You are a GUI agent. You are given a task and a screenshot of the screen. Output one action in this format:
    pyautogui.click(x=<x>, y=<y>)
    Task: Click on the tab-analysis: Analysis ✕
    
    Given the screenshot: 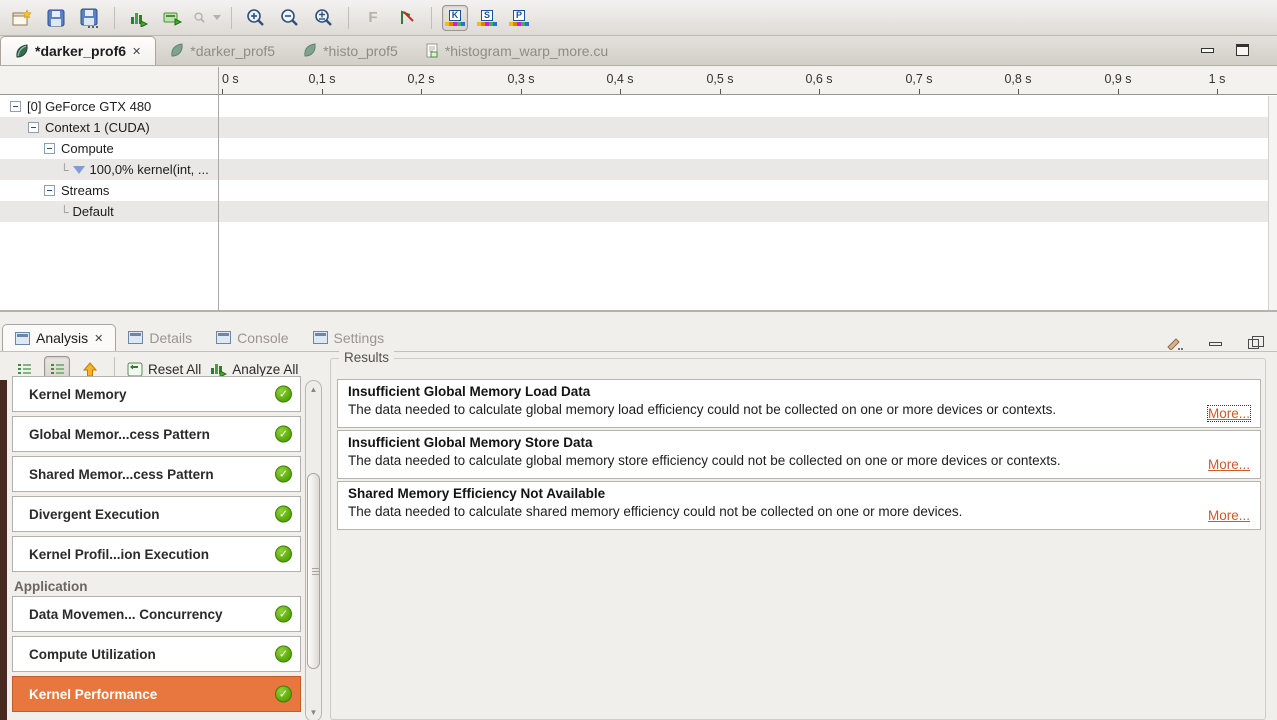 What is the action you would take?
    pyautogui.click(x=59, y=337)
    